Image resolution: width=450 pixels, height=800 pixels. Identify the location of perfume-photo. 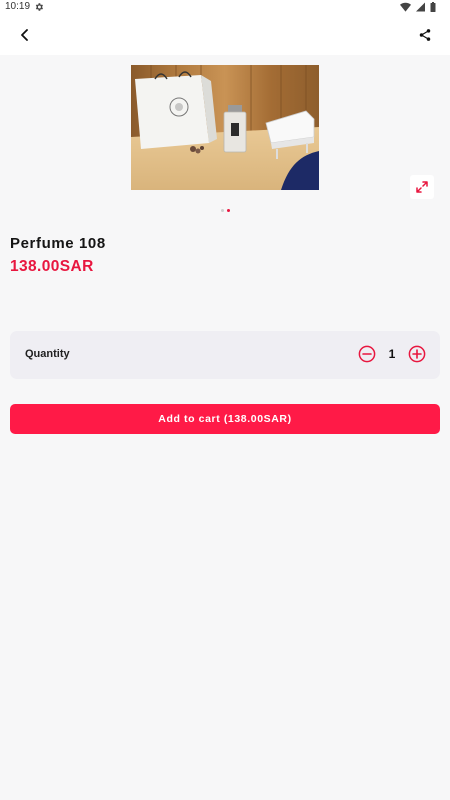
(225, 127).